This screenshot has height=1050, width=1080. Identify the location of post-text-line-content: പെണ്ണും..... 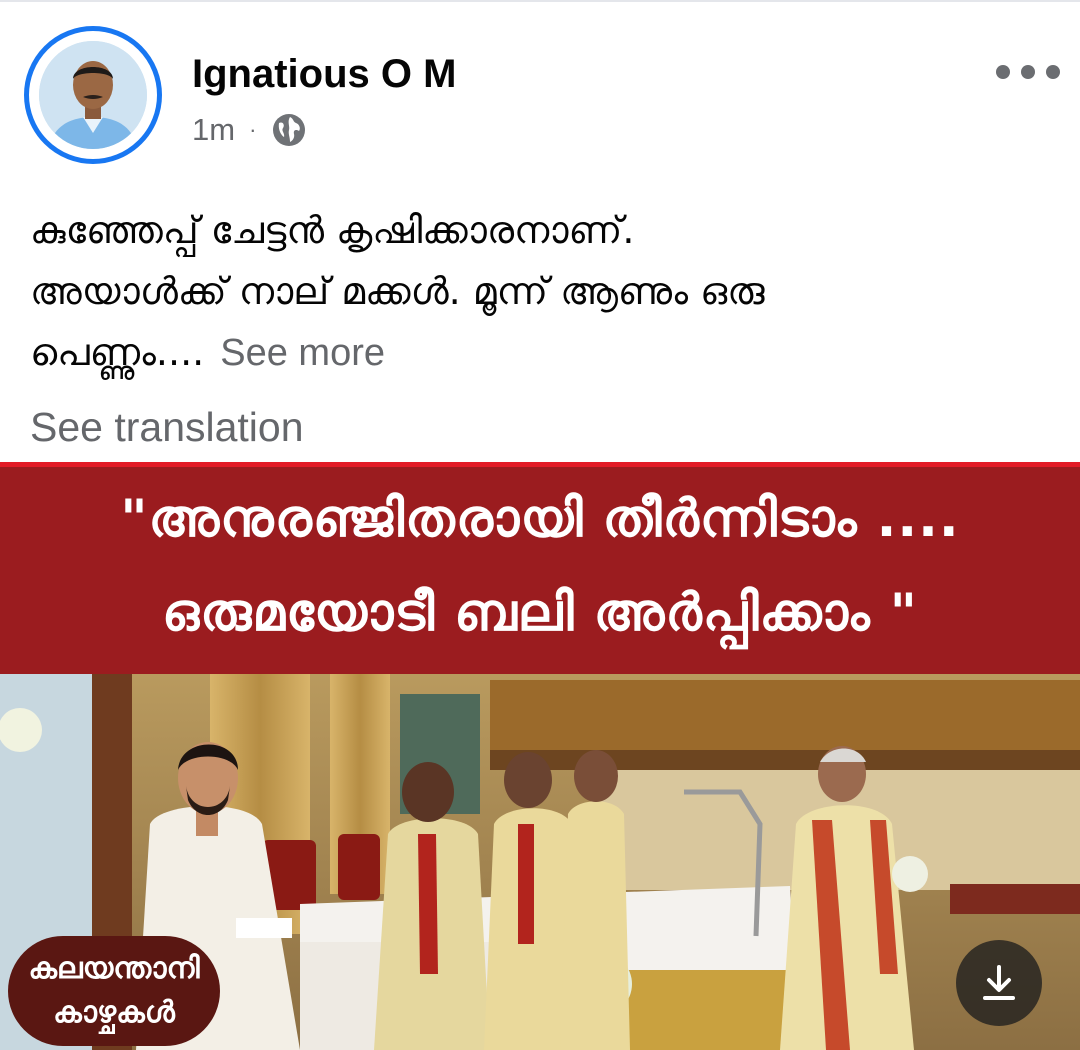
(117, 352).